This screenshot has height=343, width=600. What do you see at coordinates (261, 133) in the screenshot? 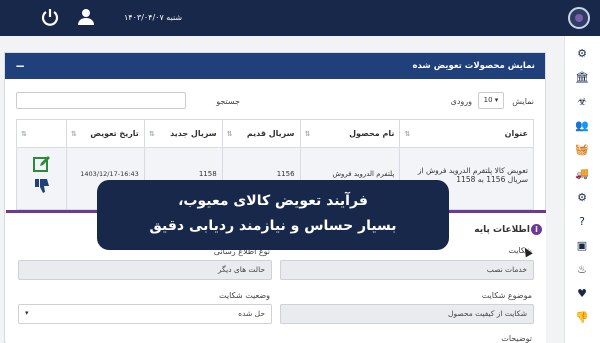
I see `column-header-old-serial: سریال قدیم ⇅` at bounding box center [261, 133].